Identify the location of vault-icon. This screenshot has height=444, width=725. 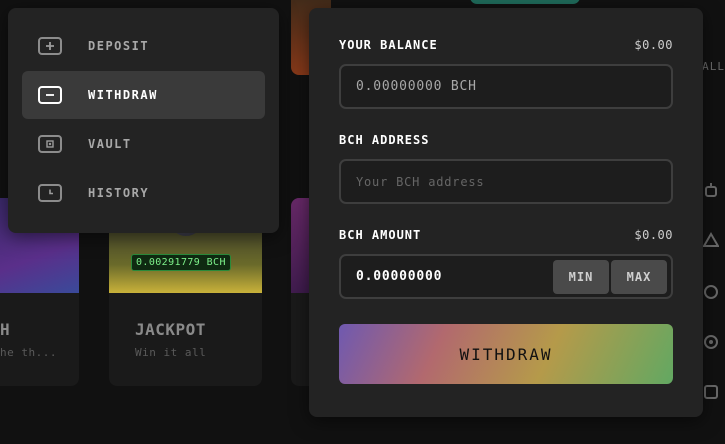
(50, 144).